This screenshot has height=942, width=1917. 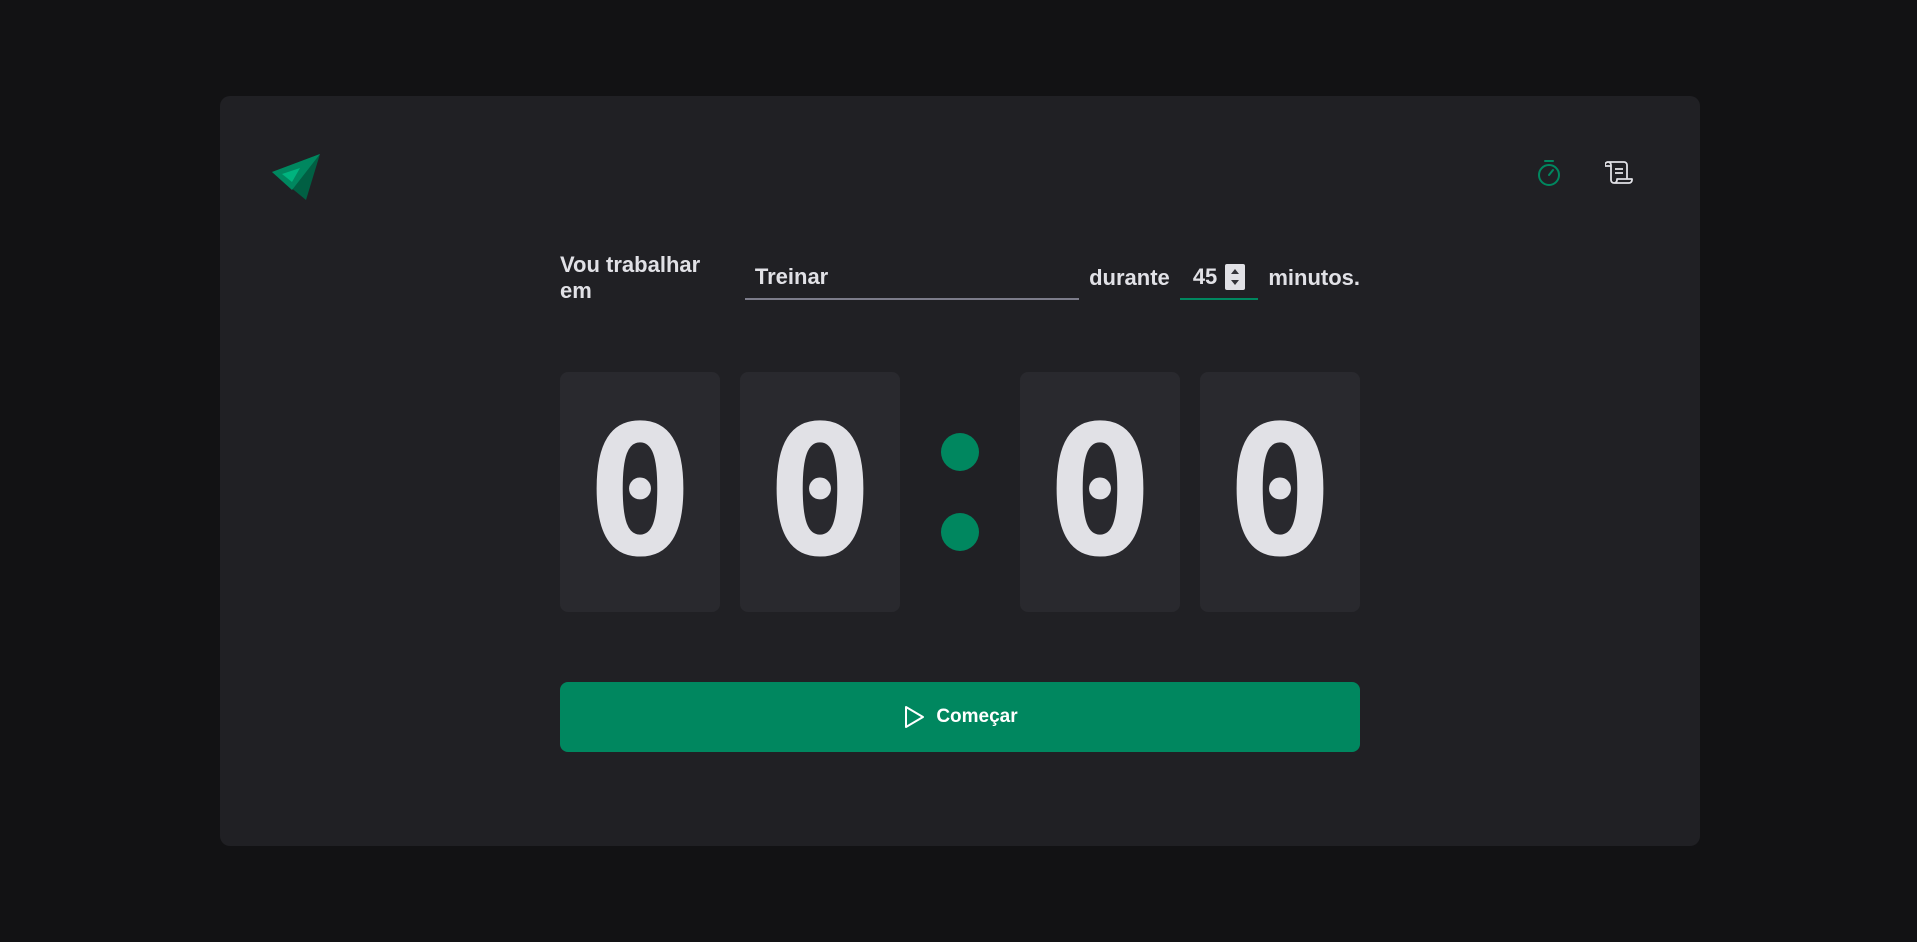 I want to click on start-countdown-button: Começar, so click(x=960, y=717).